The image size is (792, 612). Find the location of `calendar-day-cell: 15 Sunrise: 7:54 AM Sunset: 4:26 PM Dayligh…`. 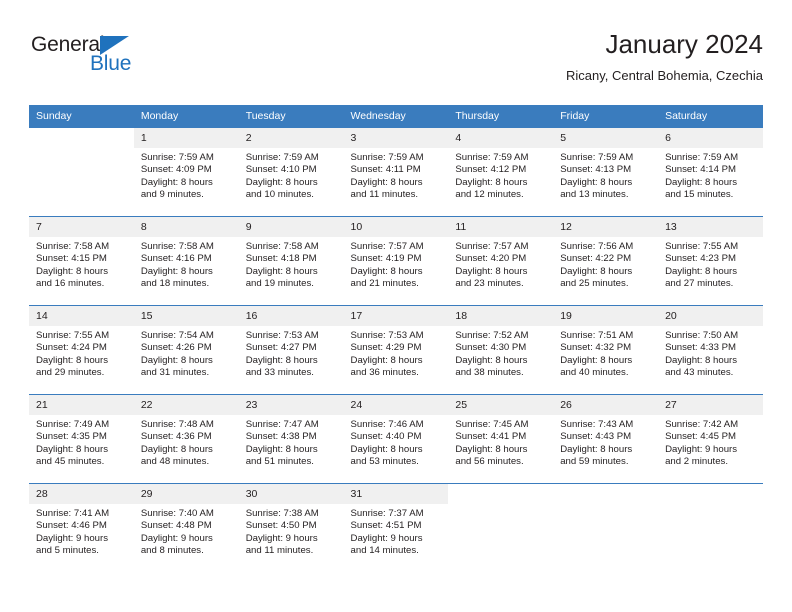

calendar-day-cell: 15 Sunrise: 7:54 AM Sunset: 4:26 PM Dayligh… is located at coordinates (186, 350).